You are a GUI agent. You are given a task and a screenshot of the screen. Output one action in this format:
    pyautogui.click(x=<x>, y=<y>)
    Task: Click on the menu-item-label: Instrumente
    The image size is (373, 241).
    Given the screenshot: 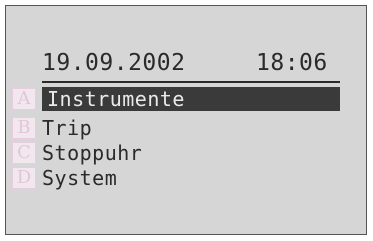 What is the action you would take?
    pyautogui.click(x=191, y=99)
    